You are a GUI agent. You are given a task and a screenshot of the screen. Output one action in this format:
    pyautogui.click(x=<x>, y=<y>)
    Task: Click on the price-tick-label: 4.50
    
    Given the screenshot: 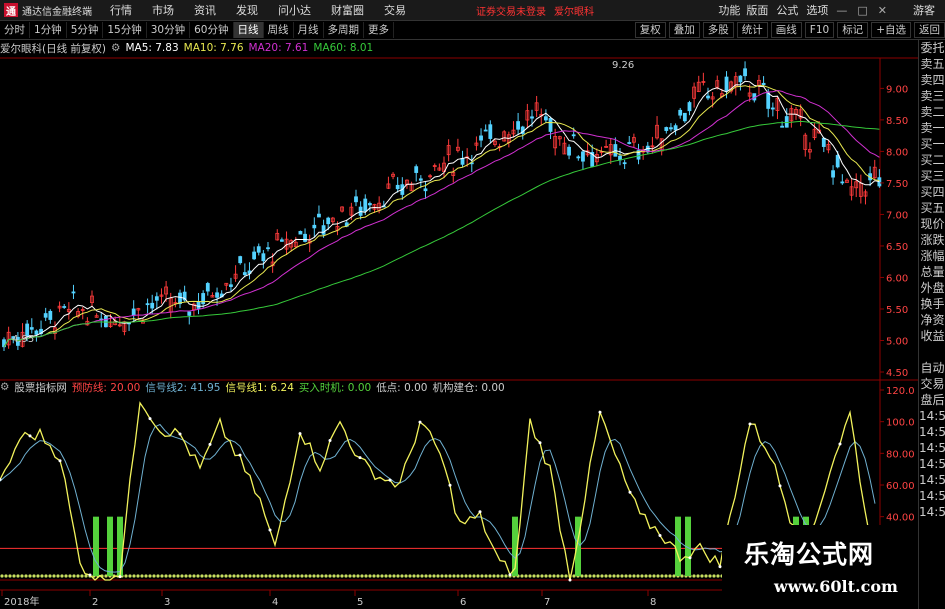 What is the action you would take?
    pyautogui.click(x=897, y=373)
    